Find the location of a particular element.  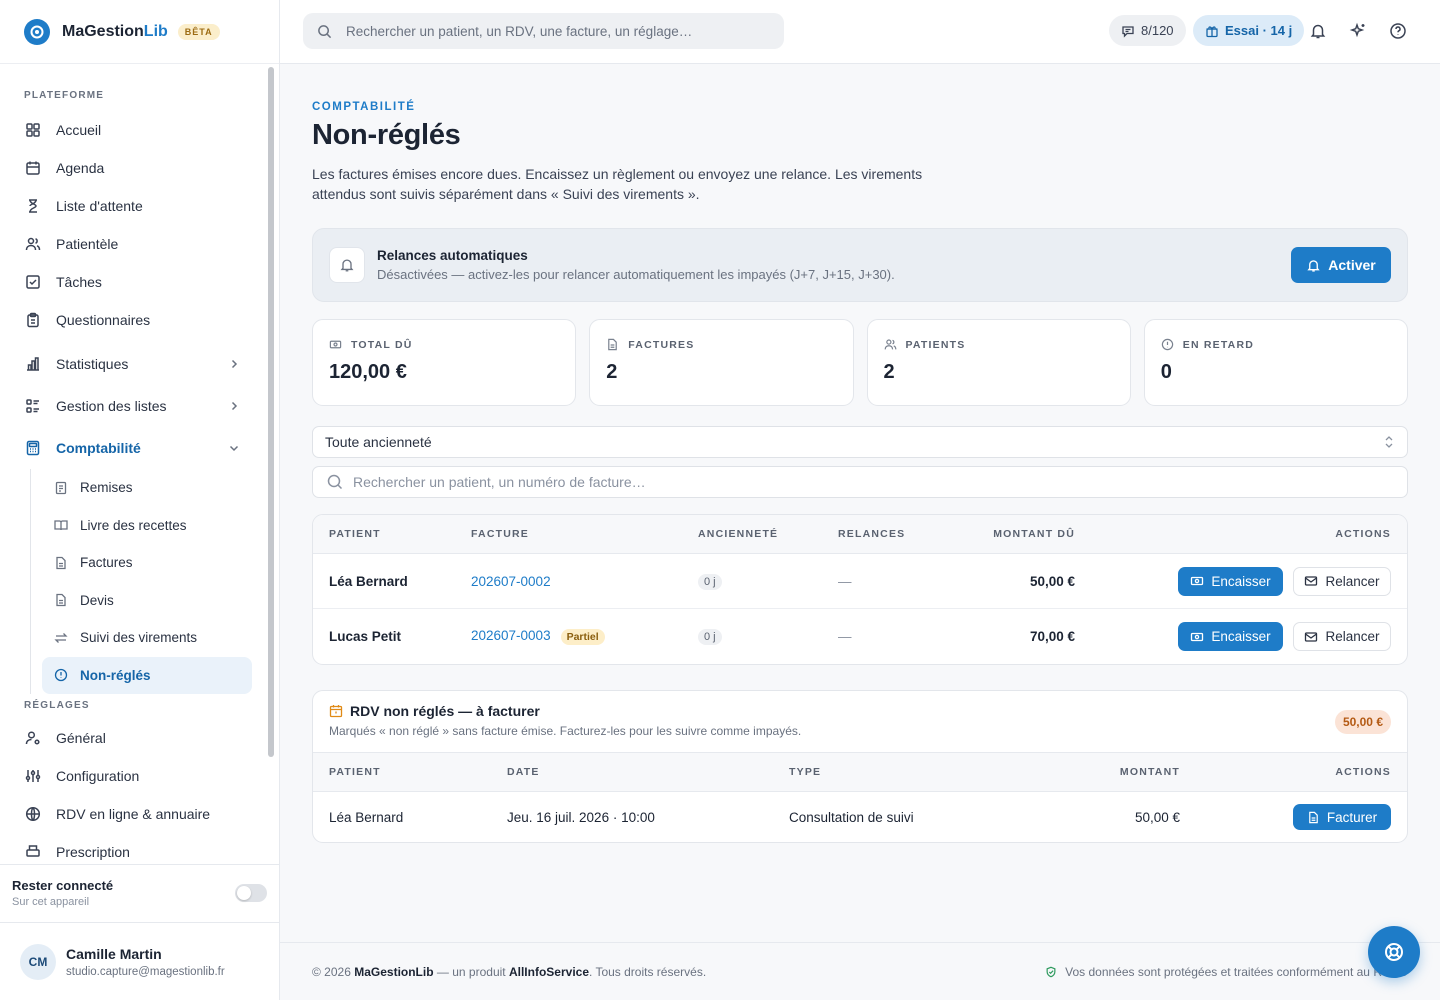

sidebar-item-patientele: Patientèle is located at coordinates (132, 244).